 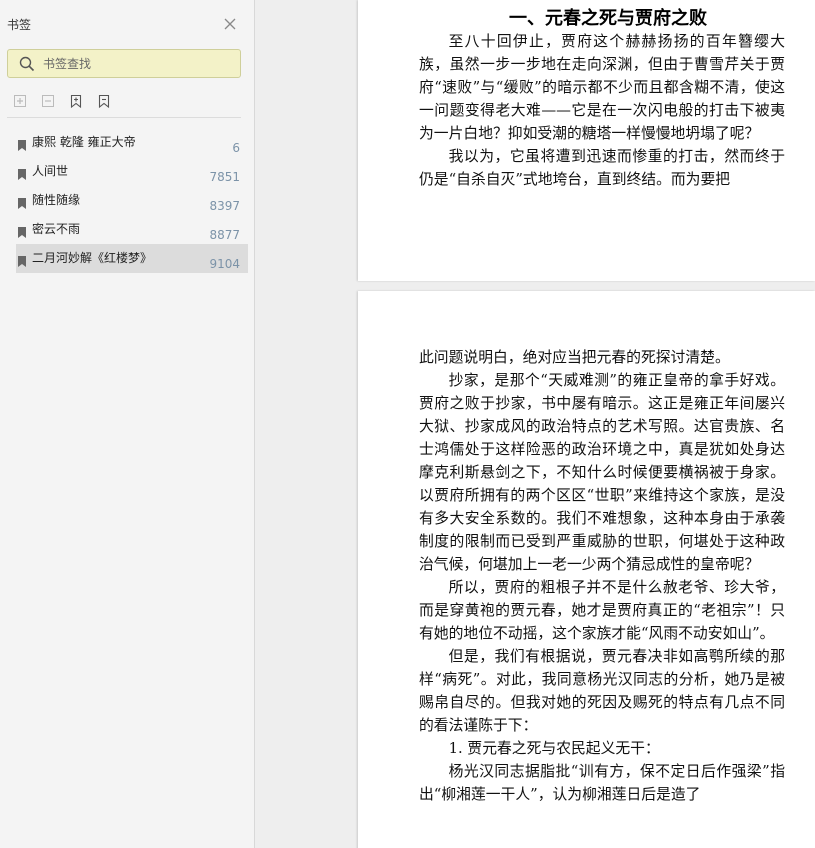 What do you see at coordinates (56, 200) in the screenshot?
I see `bookmark-label: 随性随缘` at bounding box center [56, 200].